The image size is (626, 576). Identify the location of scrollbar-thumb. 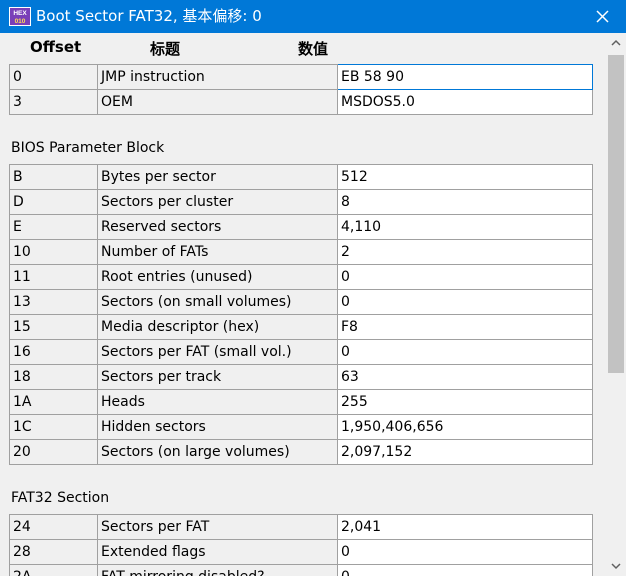
(616, 214).